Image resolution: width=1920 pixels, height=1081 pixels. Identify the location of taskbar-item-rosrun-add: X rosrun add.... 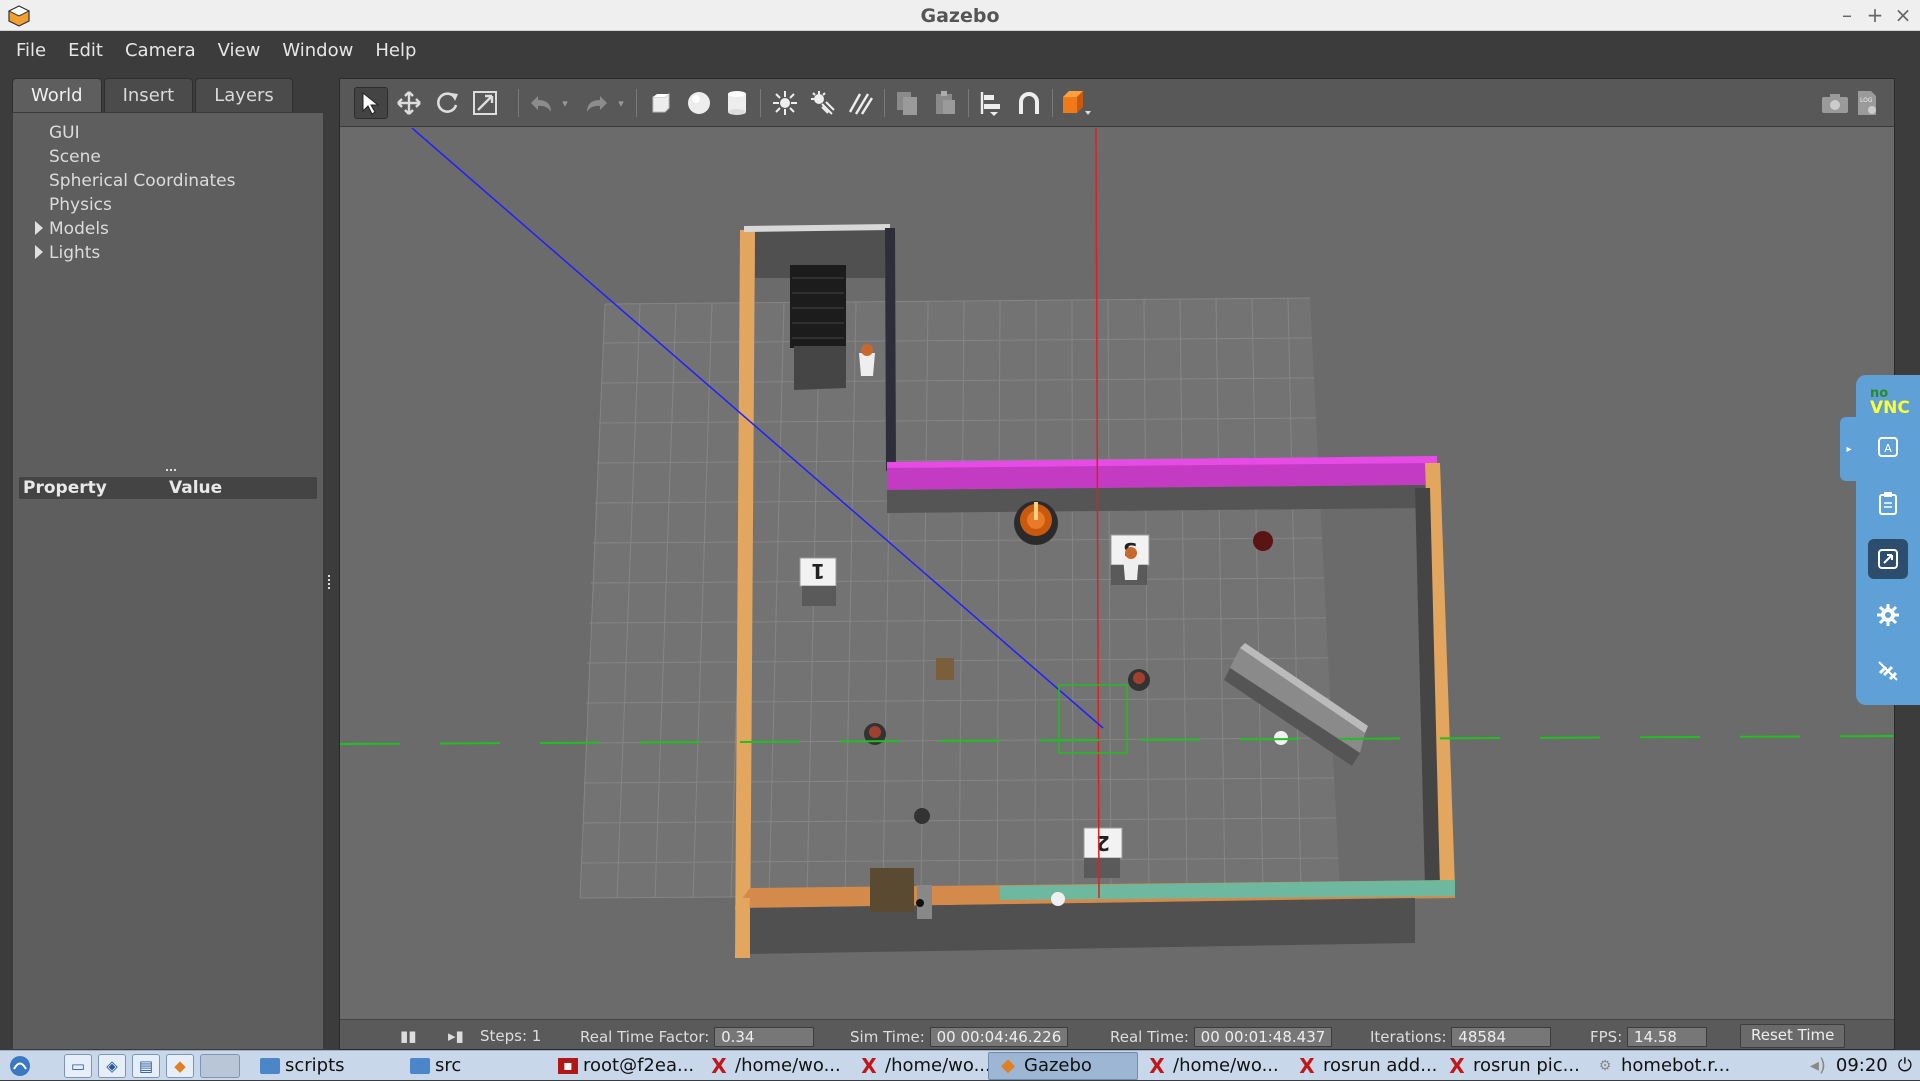
(1363, 1066).